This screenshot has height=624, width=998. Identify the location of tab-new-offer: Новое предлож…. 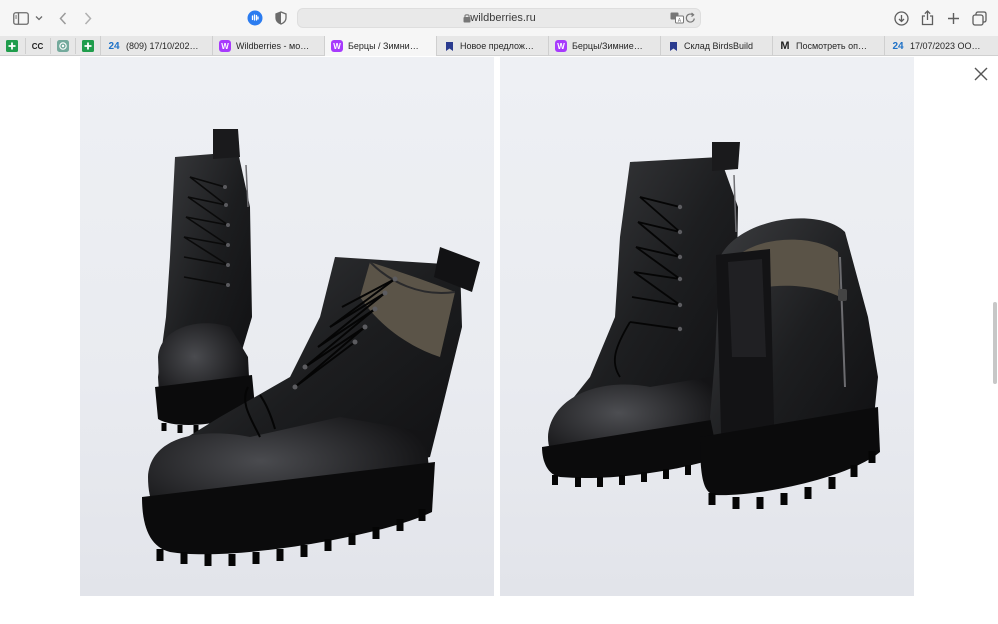
(492, 46).